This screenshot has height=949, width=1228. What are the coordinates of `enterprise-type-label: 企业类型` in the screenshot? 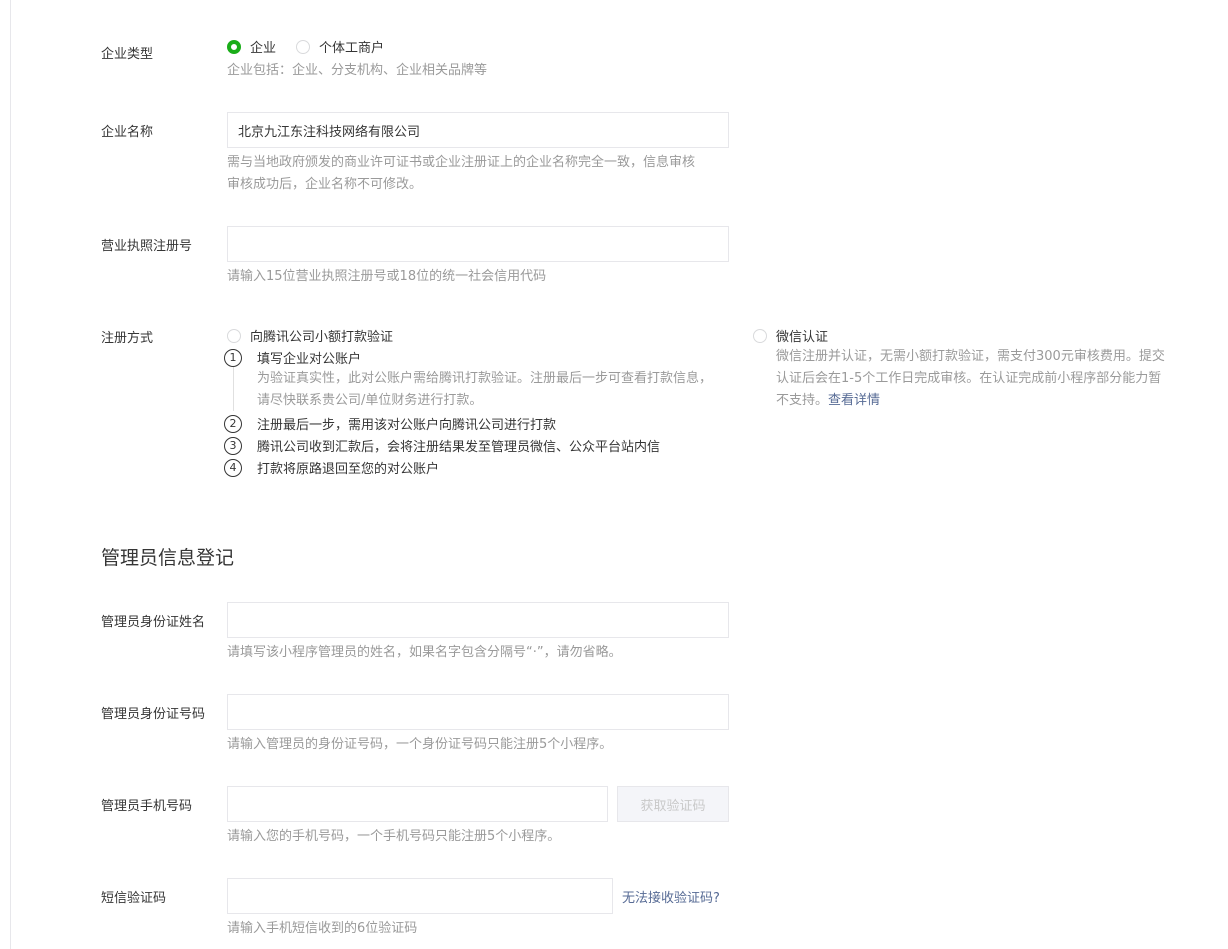 It's located at (127, 54).